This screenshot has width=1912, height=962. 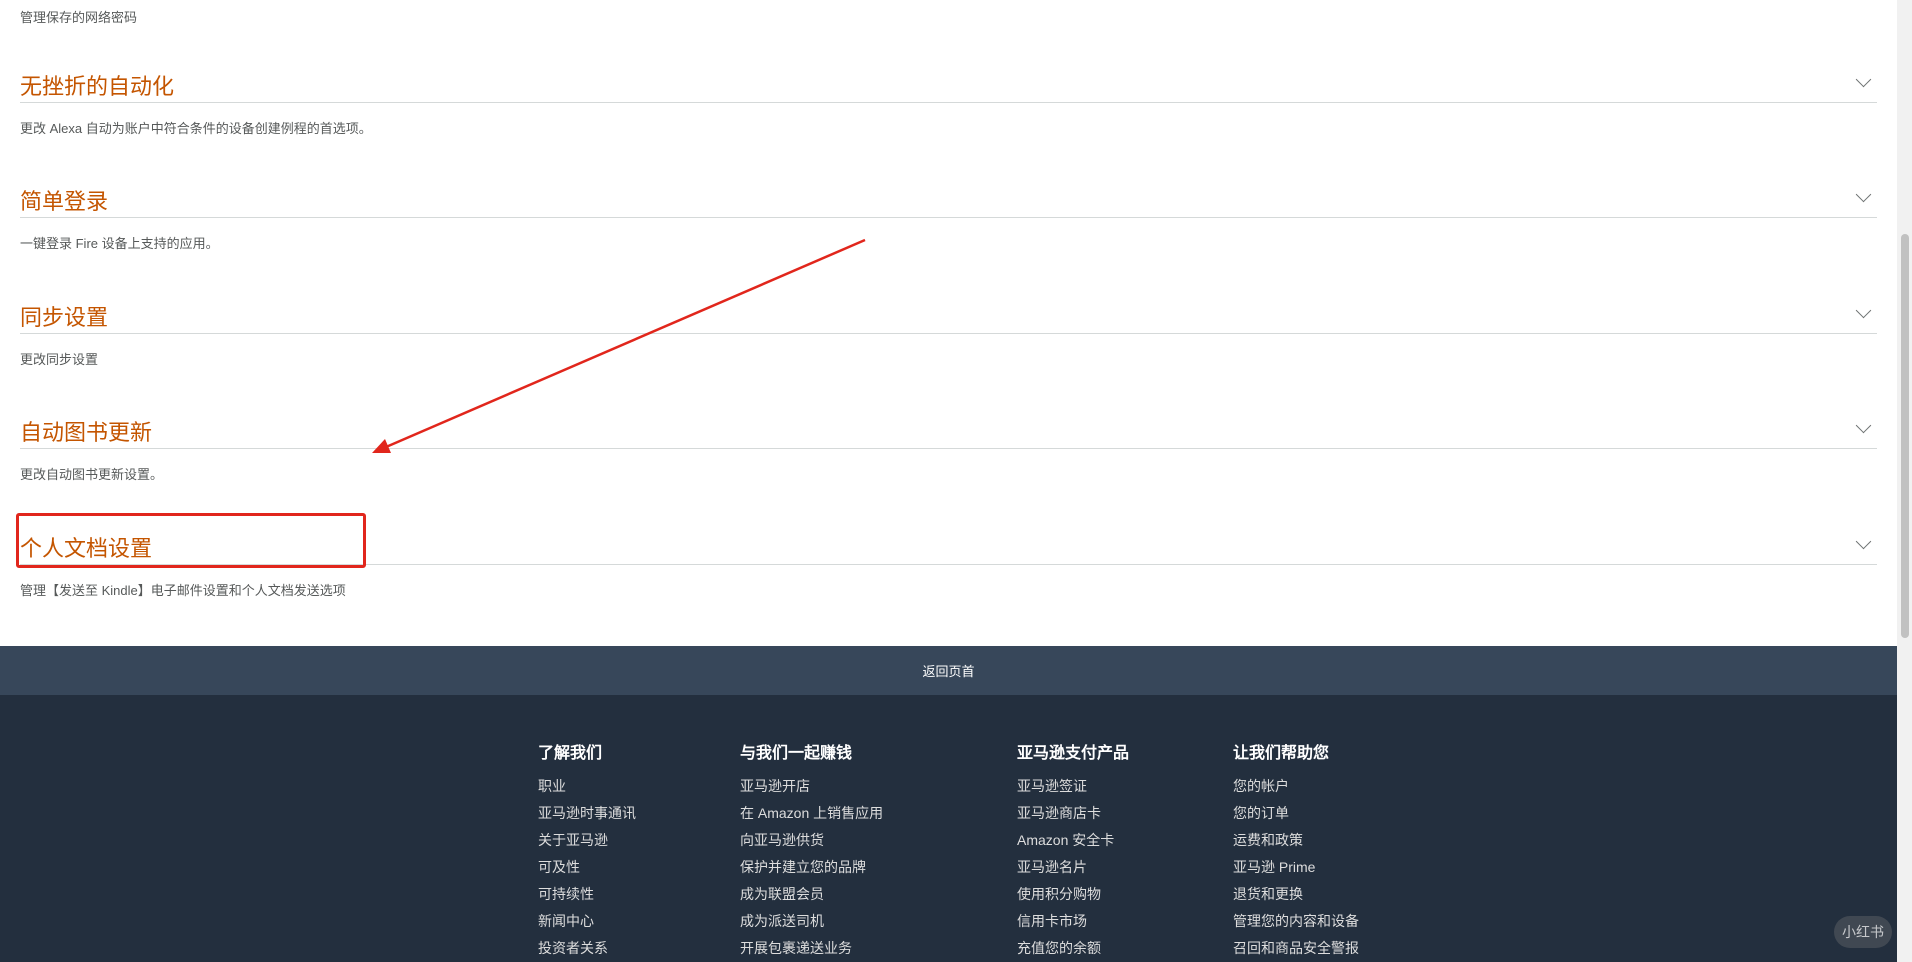 What do you see at coordinates (79, 17) in the screenshot?
I see `password-section-description: 管理保存的网络密码` at bounding box center [79, 17].